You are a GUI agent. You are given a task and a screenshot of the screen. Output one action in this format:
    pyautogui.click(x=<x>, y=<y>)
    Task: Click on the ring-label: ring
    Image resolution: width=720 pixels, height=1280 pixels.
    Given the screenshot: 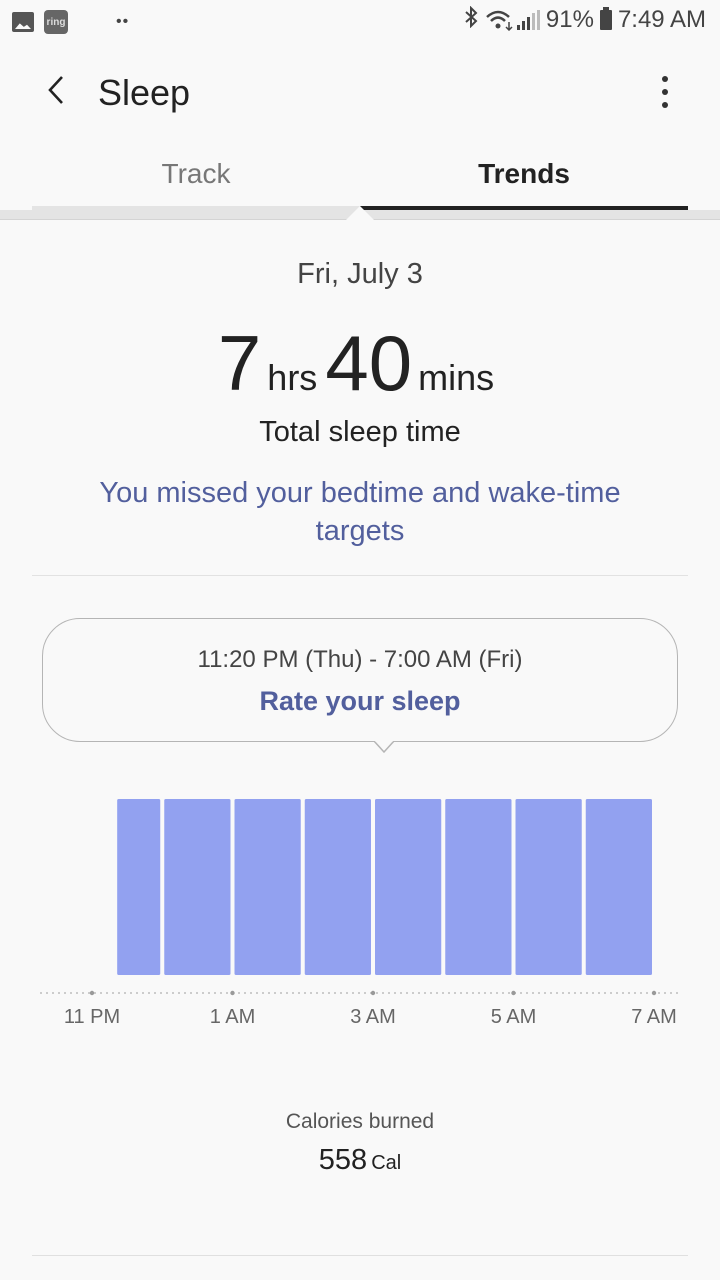 What is the action you would take?
    pyautogui.click(x=56, y=22)
    